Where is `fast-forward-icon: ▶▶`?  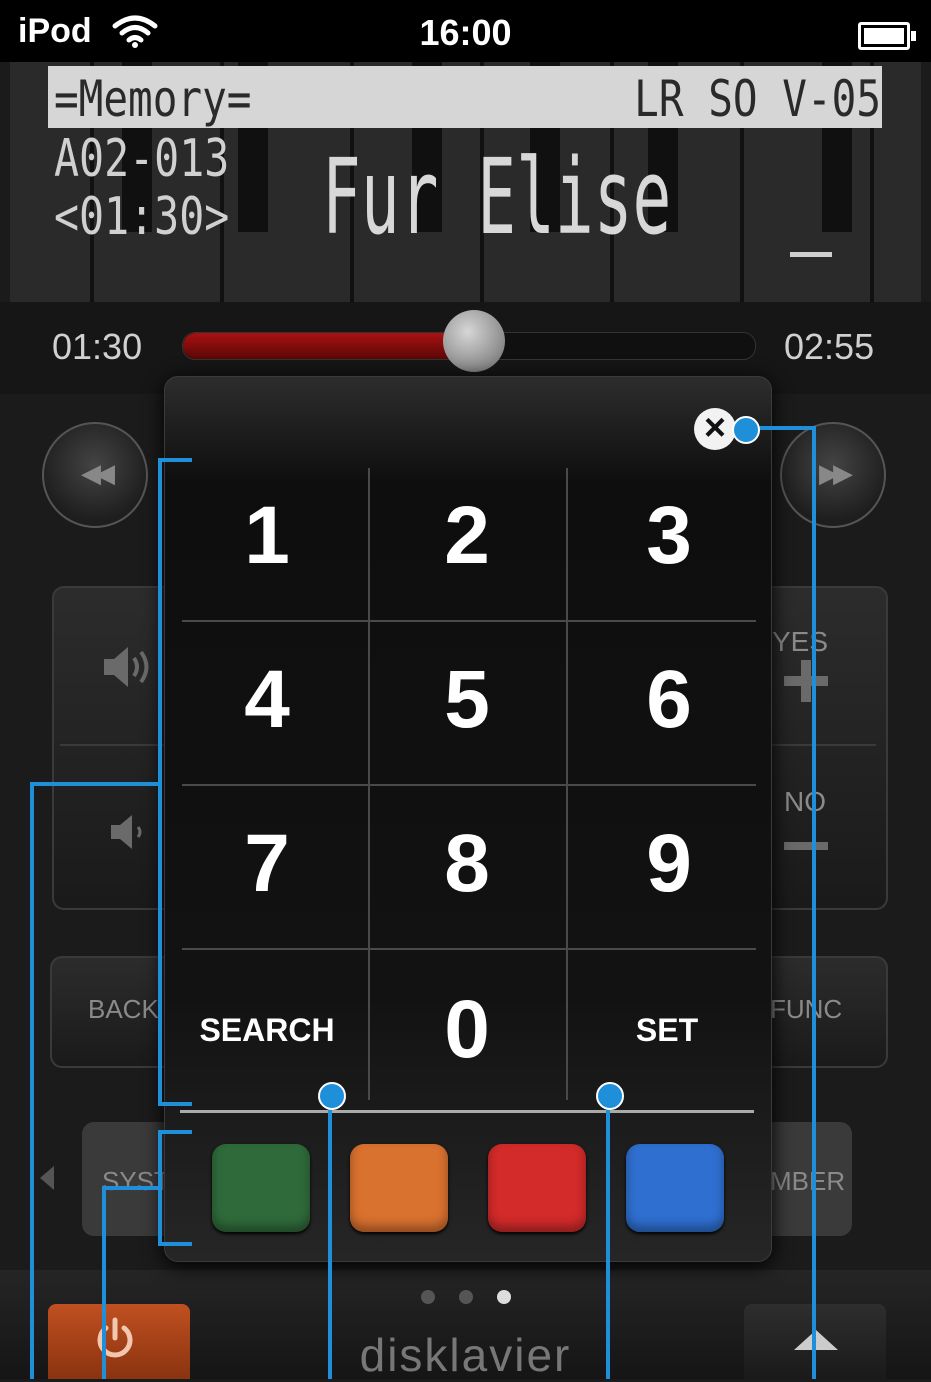 fast-forward-icon: ▶▶ is located at coordinates (836, 473).